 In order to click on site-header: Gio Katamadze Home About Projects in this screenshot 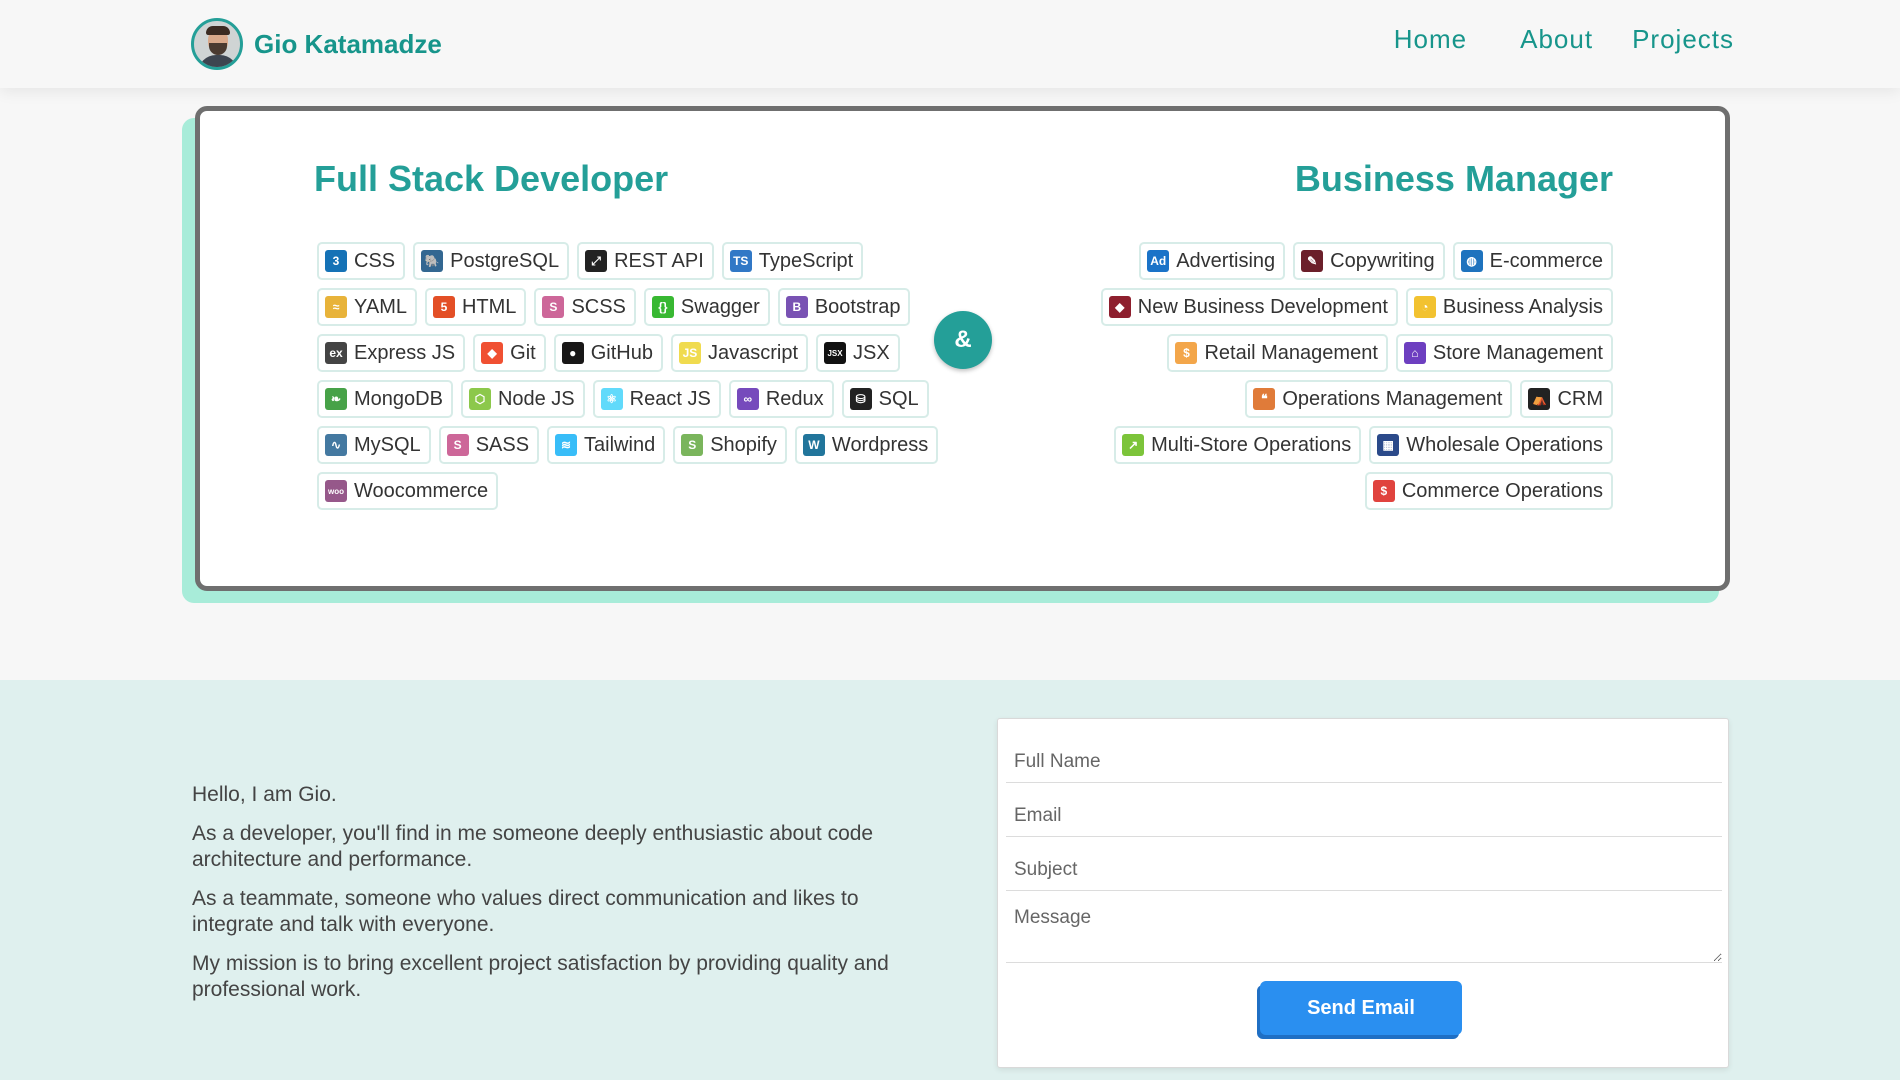, I will do `click(950, 44)`.